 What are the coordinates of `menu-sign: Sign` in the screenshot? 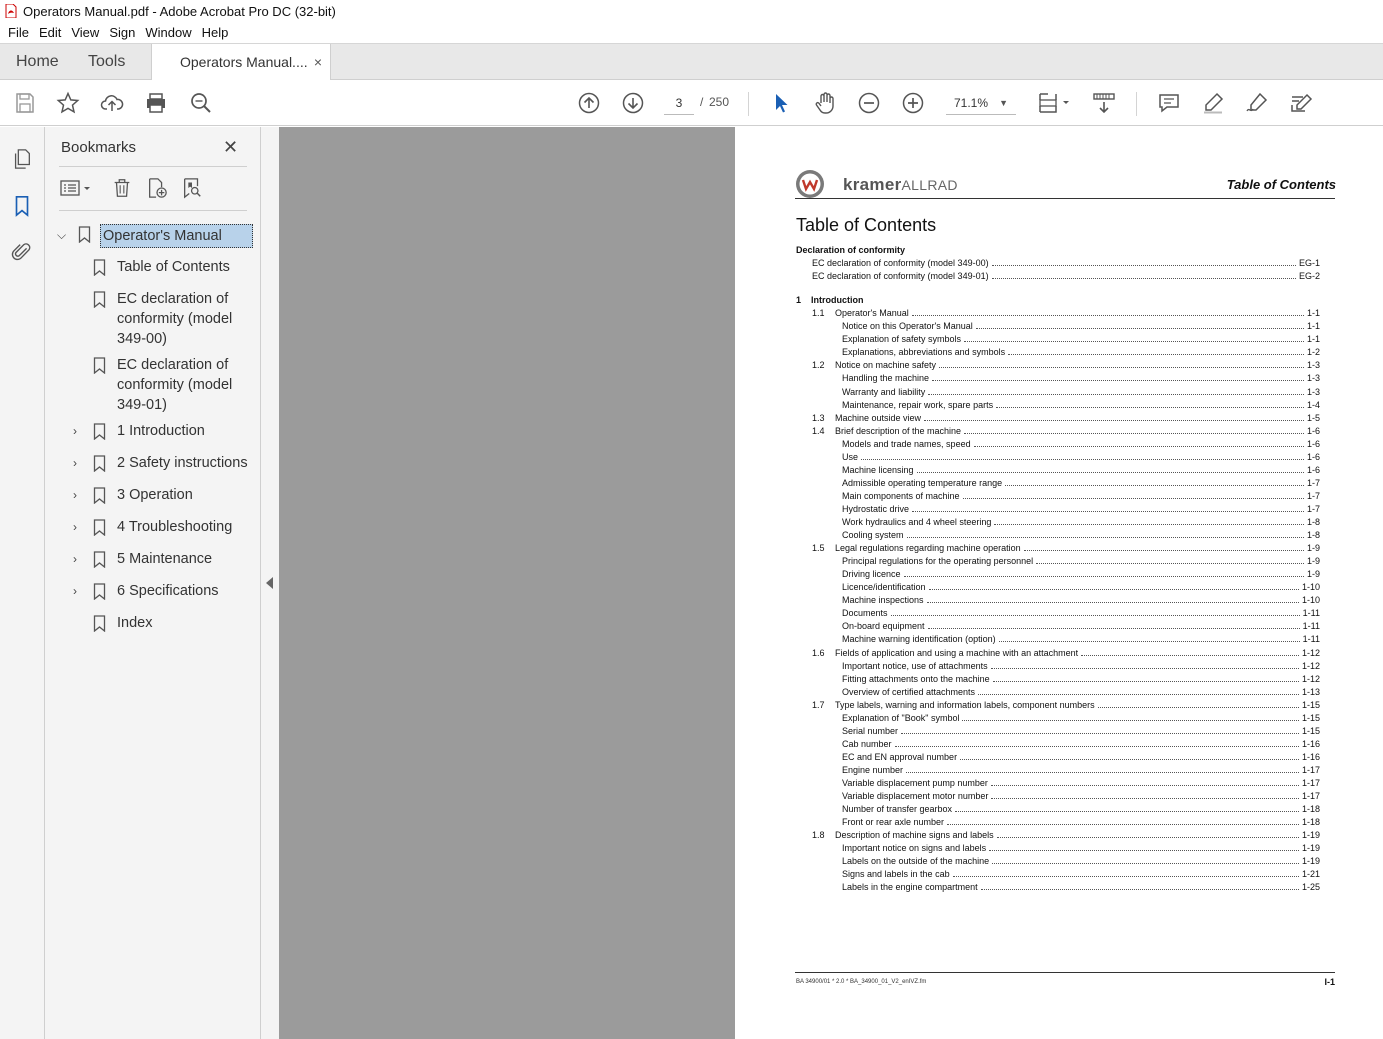 It's located at (123, 32).